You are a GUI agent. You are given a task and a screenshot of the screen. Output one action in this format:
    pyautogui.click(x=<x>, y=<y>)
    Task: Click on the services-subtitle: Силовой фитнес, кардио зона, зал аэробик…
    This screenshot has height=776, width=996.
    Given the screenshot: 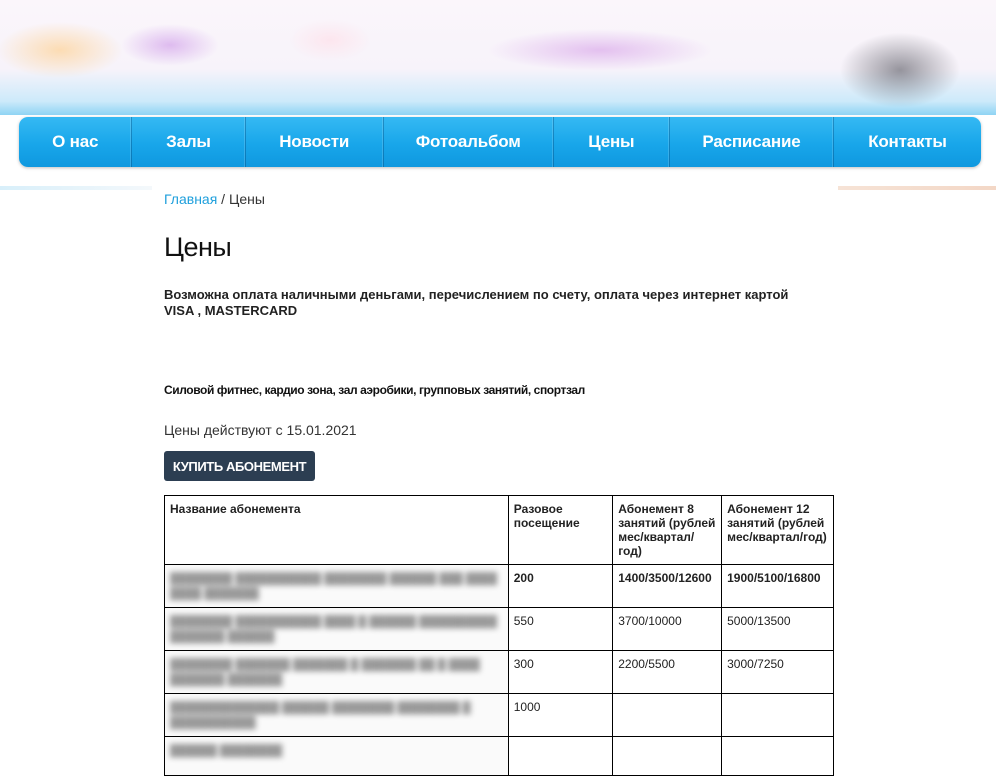 What is the action you would take?
    pyautogui.click(x=374, y=390)
    